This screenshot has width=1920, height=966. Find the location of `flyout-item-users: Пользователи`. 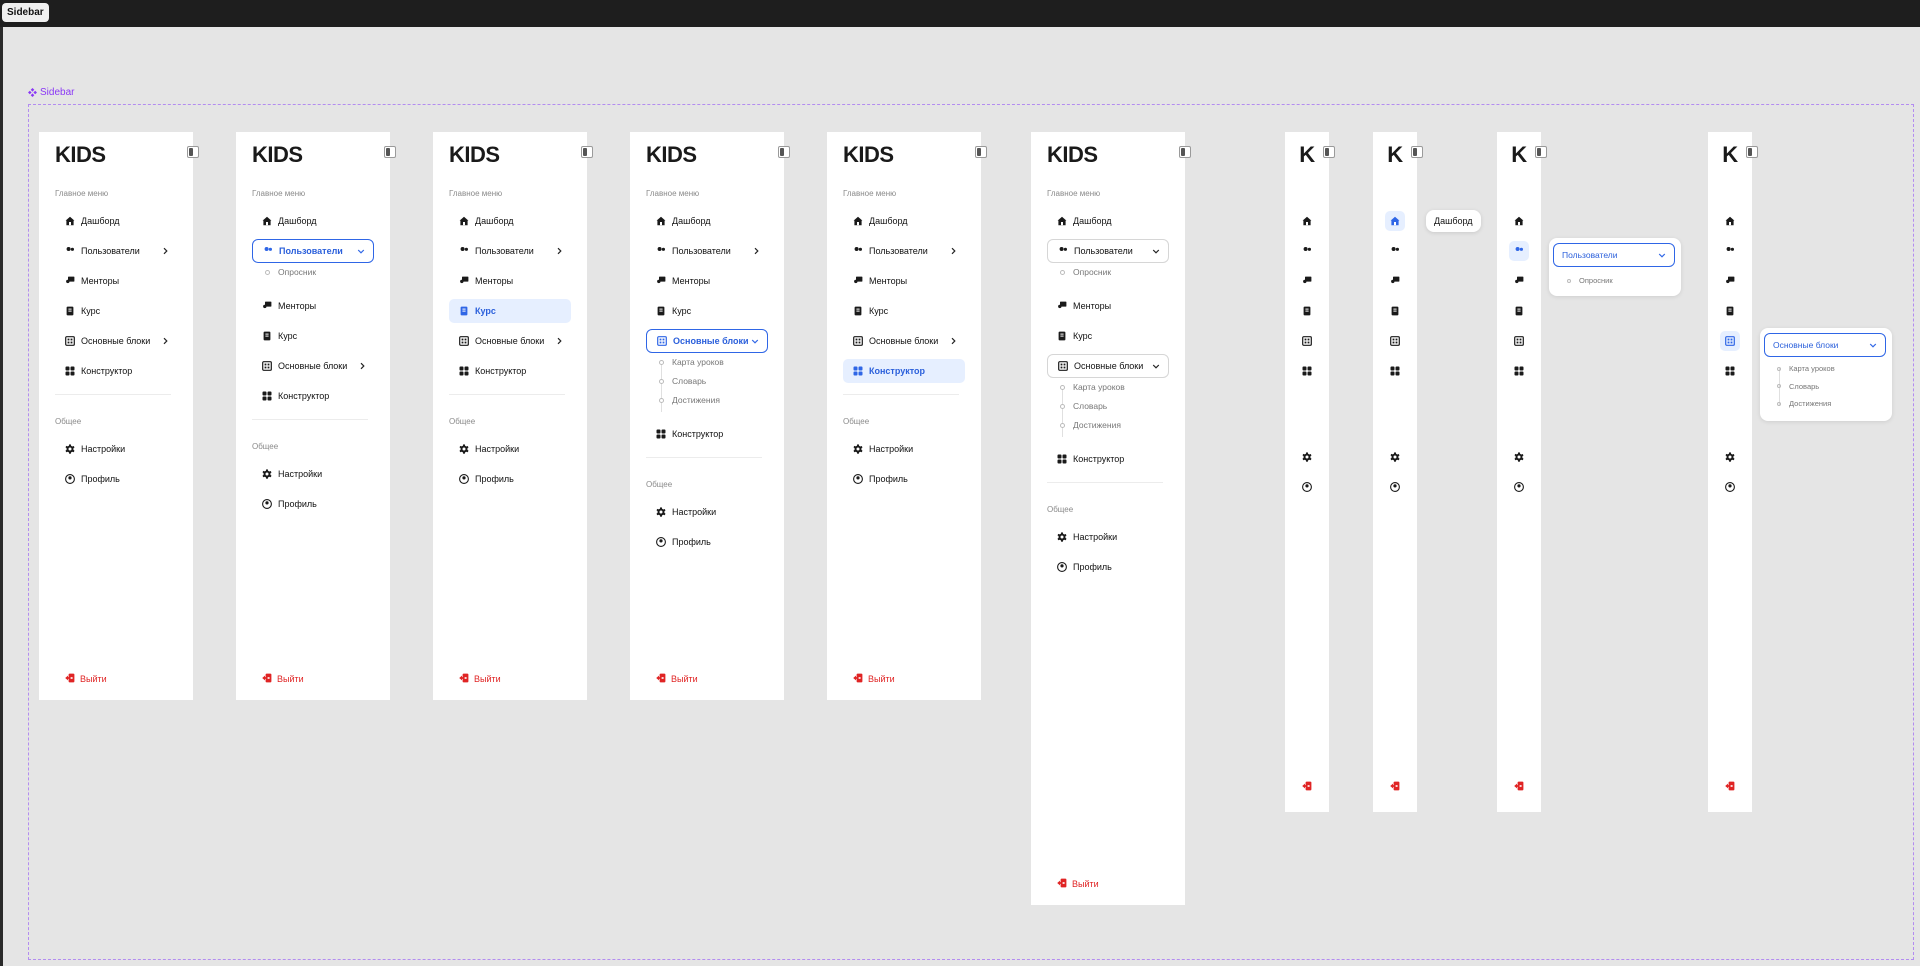

flyout-item-users: Пользователи is located at coordinates (1614, 255).